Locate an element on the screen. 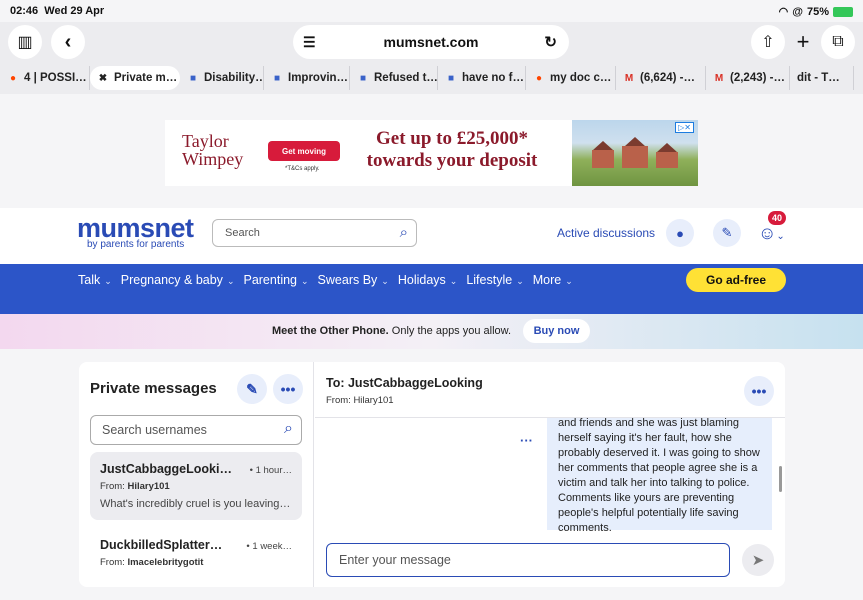  page-menu-icon: ☰ is located at coordinates (309, 42).